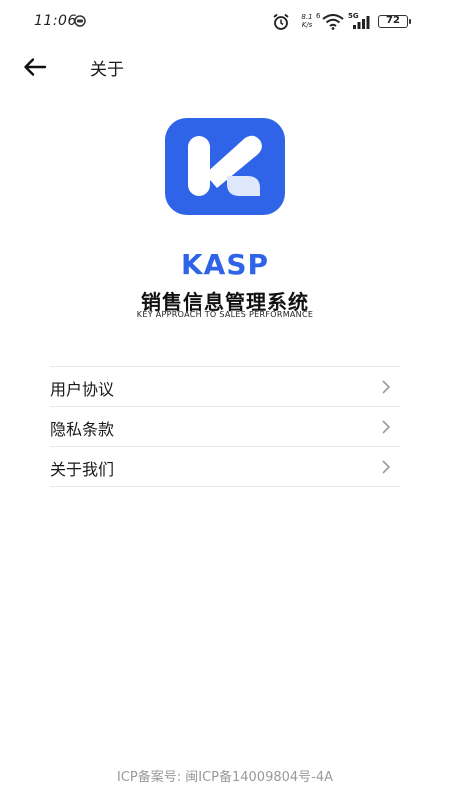 The width and height of the screenshot is (450, 800). I want to click on icp-footer: ICP备案号: 闽ICP备14009804号-4A, so click(225, 777).